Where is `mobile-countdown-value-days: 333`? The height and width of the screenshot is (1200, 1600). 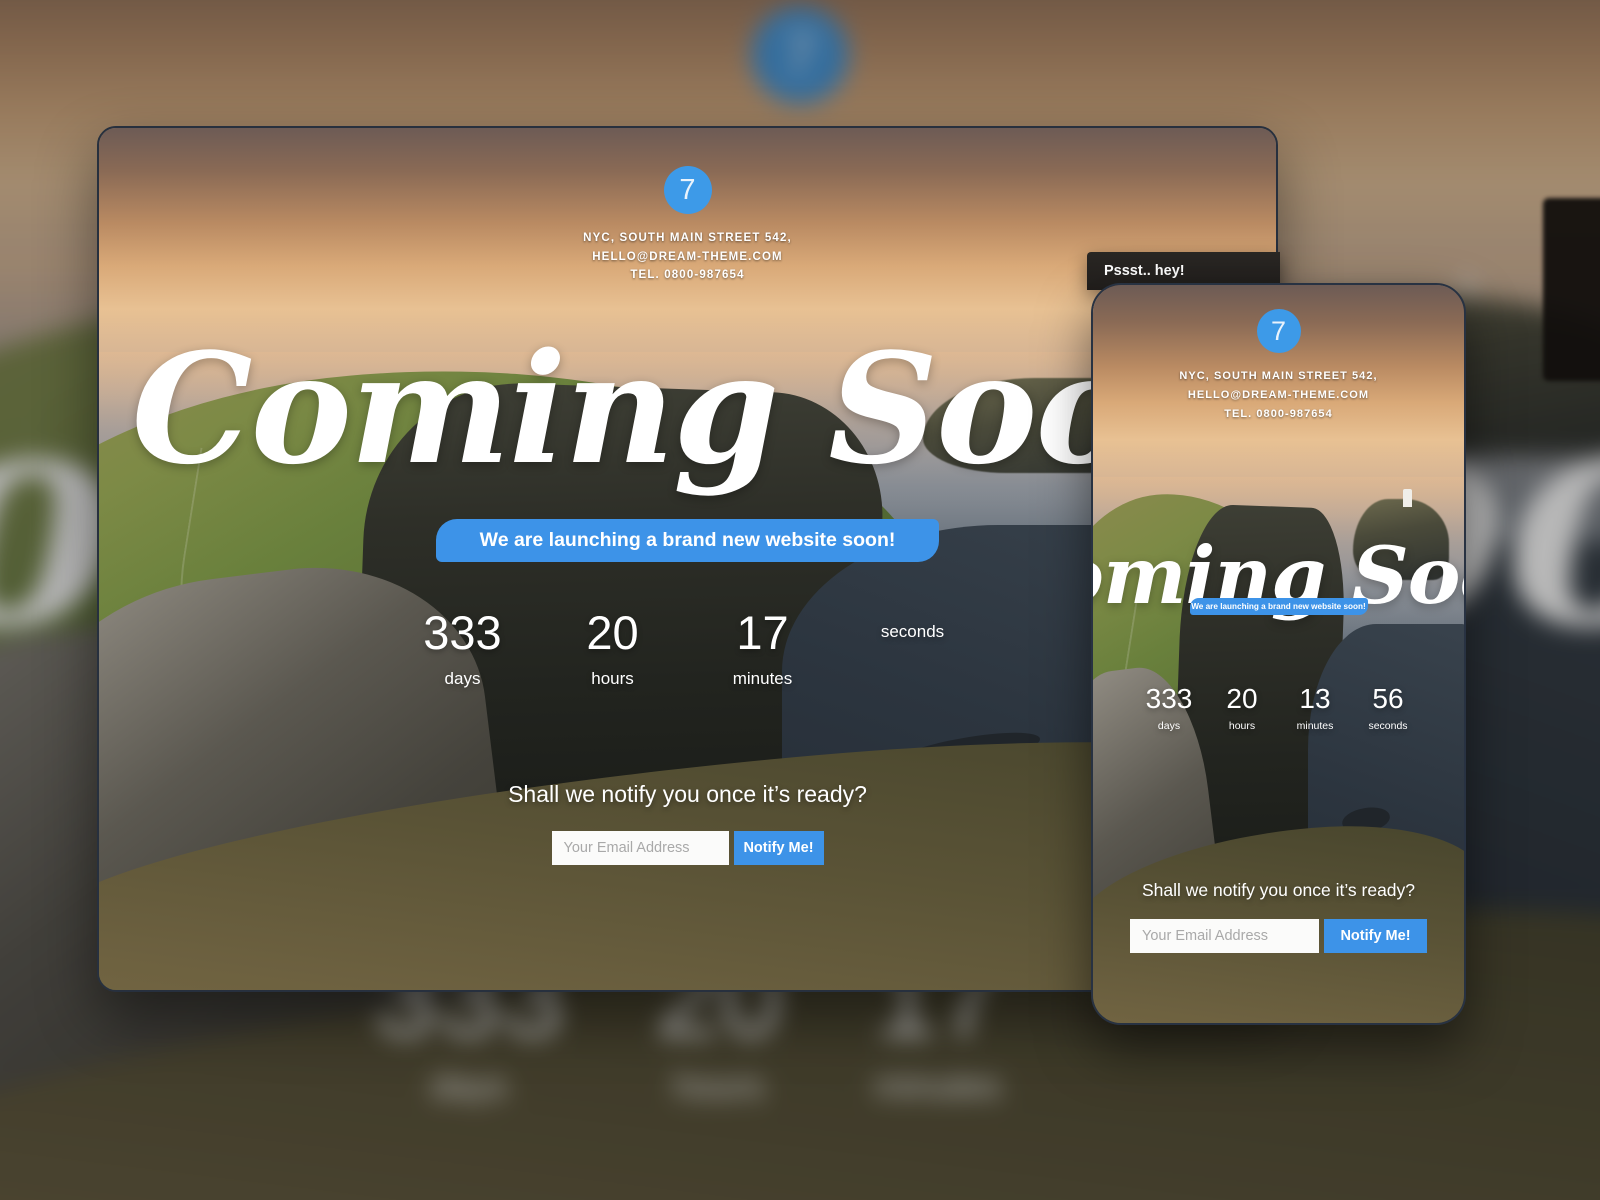
mobile-countdown-value-days: 333 is located at coordinates (1169, 699).